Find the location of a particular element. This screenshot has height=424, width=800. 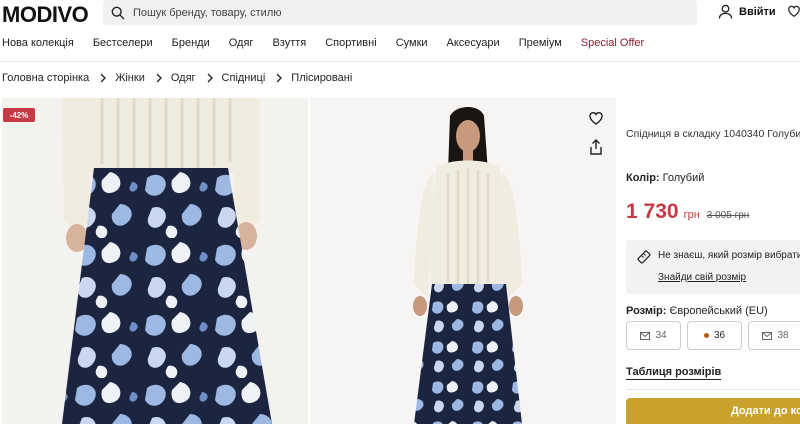

share-icon is located at coordinates (596, 147).